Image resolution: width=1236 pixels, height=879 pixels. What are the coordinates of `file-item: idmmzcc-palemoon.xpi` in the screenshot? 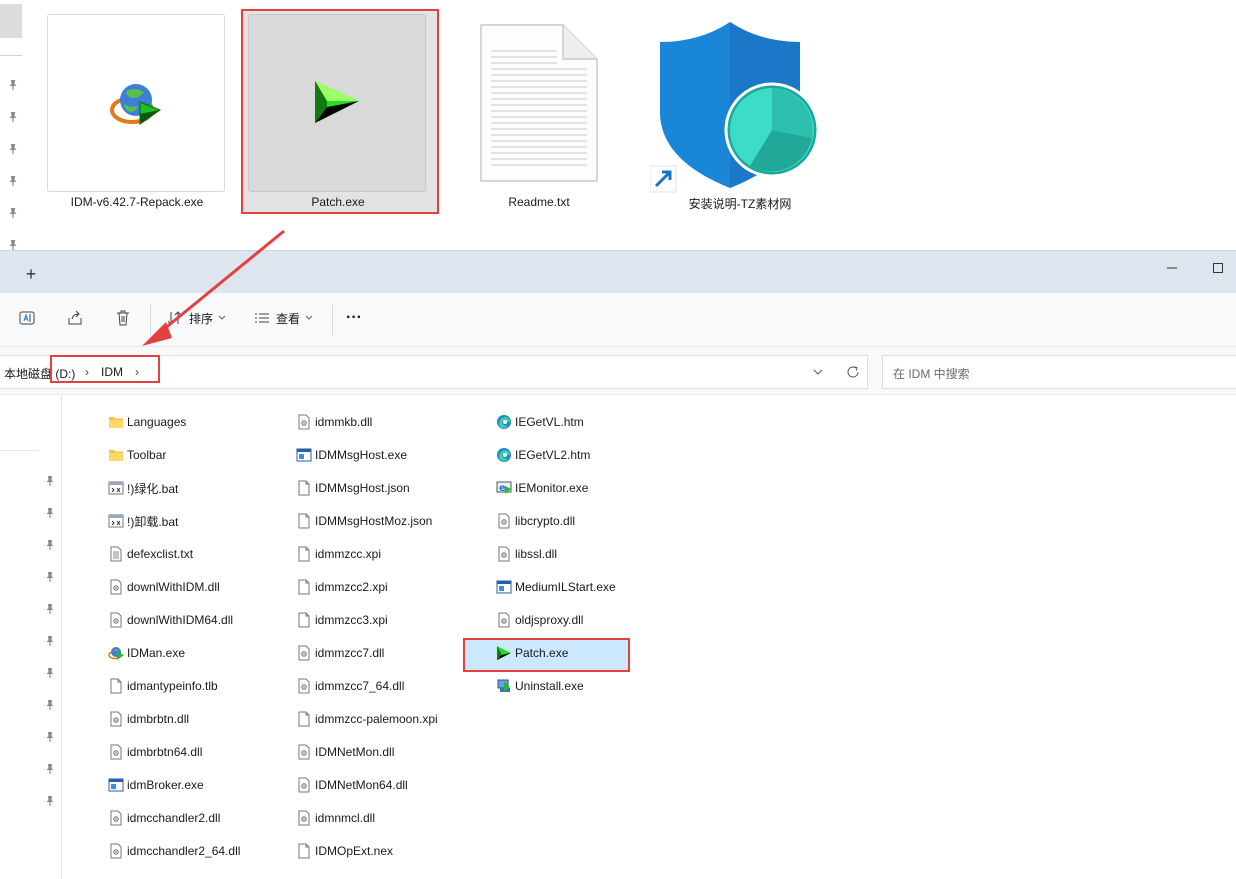 It's located at (367, 719).